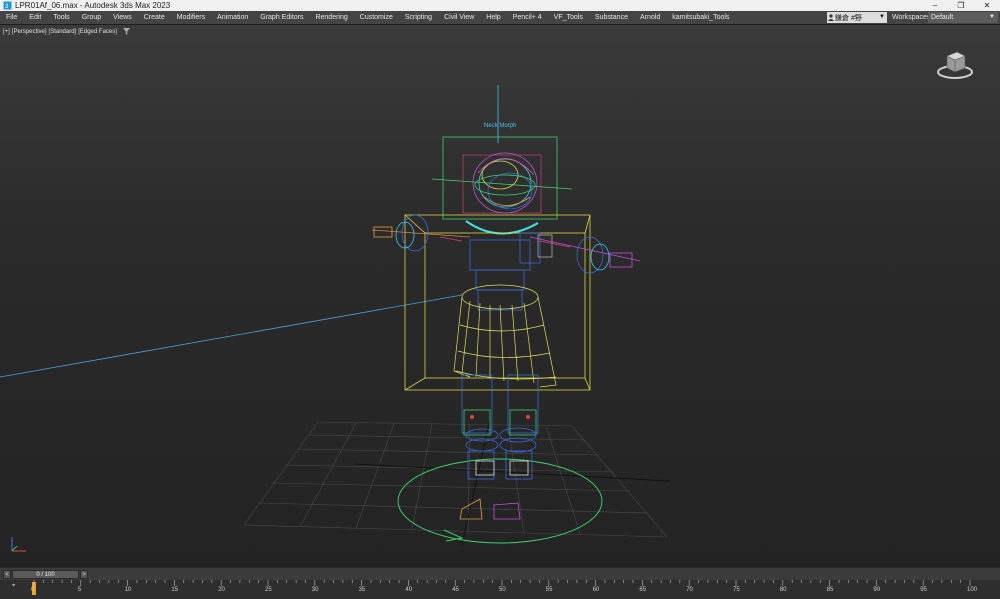 The image size is (1000, 599). I want to click on track-tick-label: 5, so click(79, 590).